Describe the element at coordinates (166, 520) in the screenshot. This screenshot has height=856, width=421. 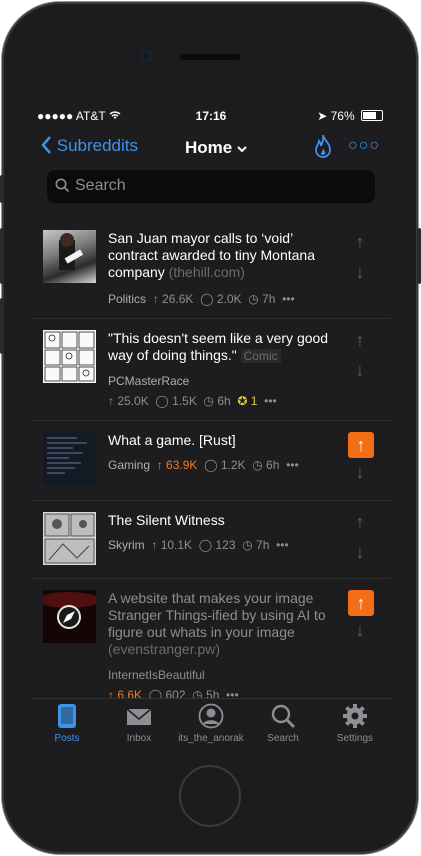
I see `post-title-text: The Silent Witness` at that location.